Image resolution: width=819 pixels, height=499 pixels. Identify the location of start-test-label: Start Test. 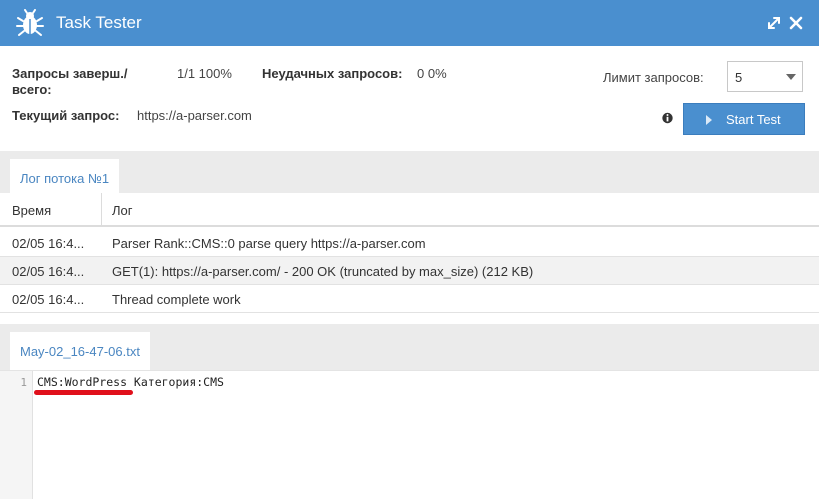
(753, 119).